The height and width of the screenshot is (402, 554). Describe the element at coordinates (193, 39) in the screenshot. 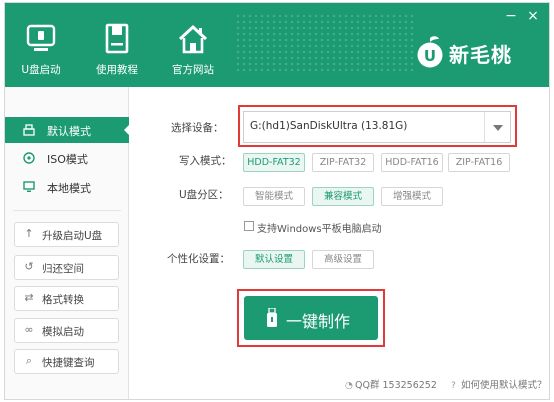

I see `home-icon` at that location.